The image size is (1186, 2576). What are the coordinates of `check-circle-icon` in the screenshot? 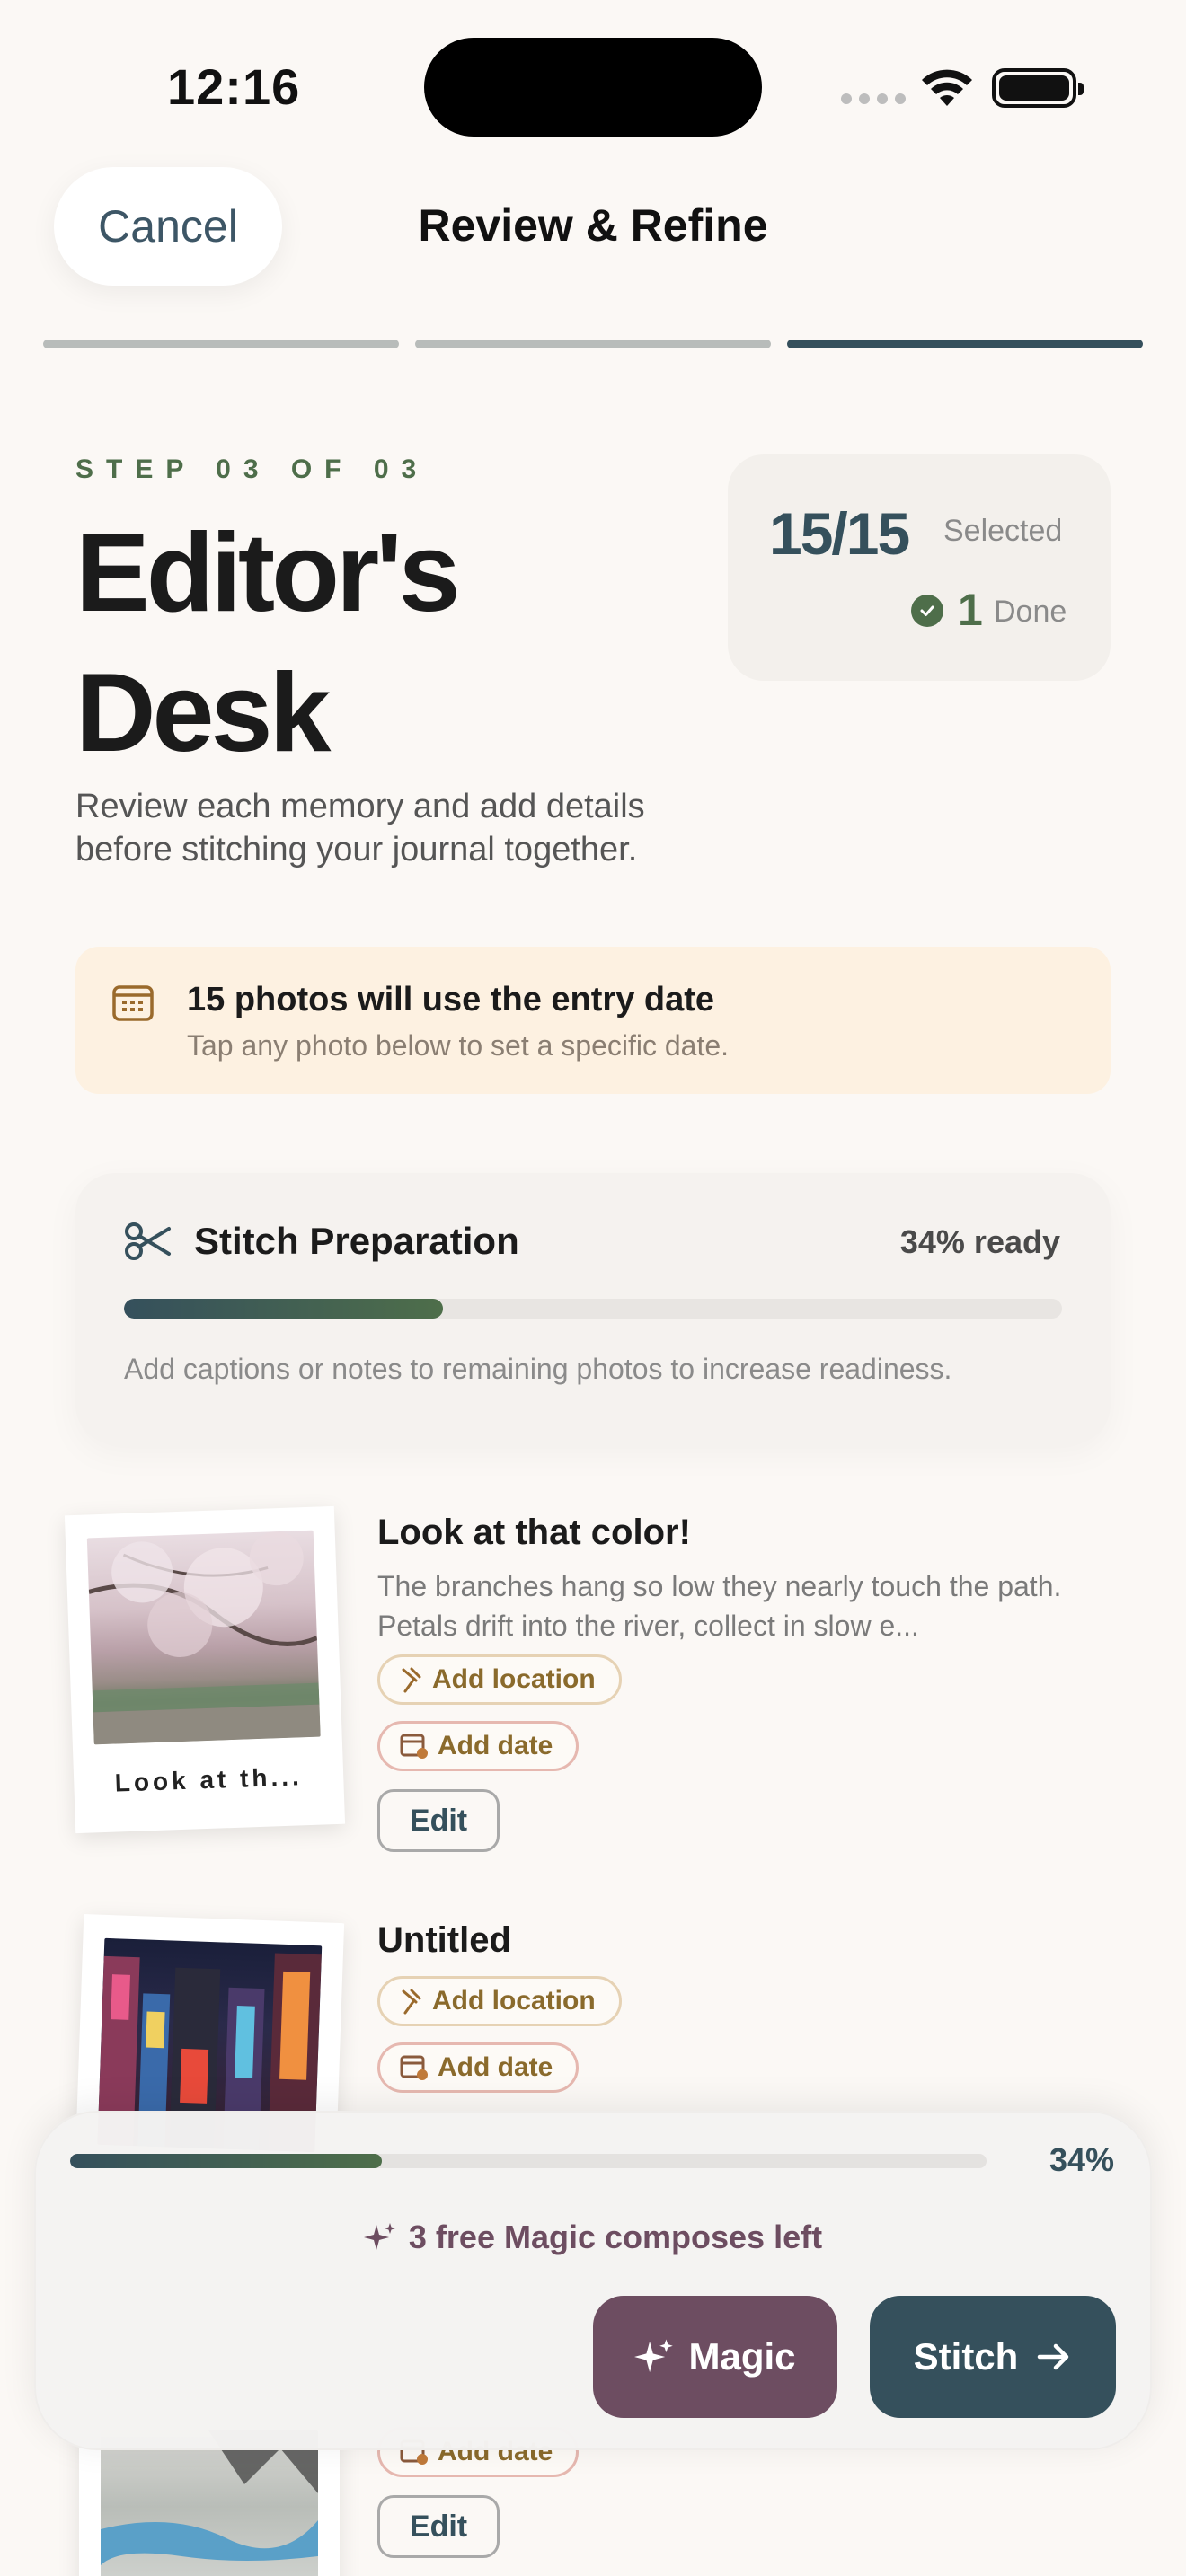 It's located at (927, 611).